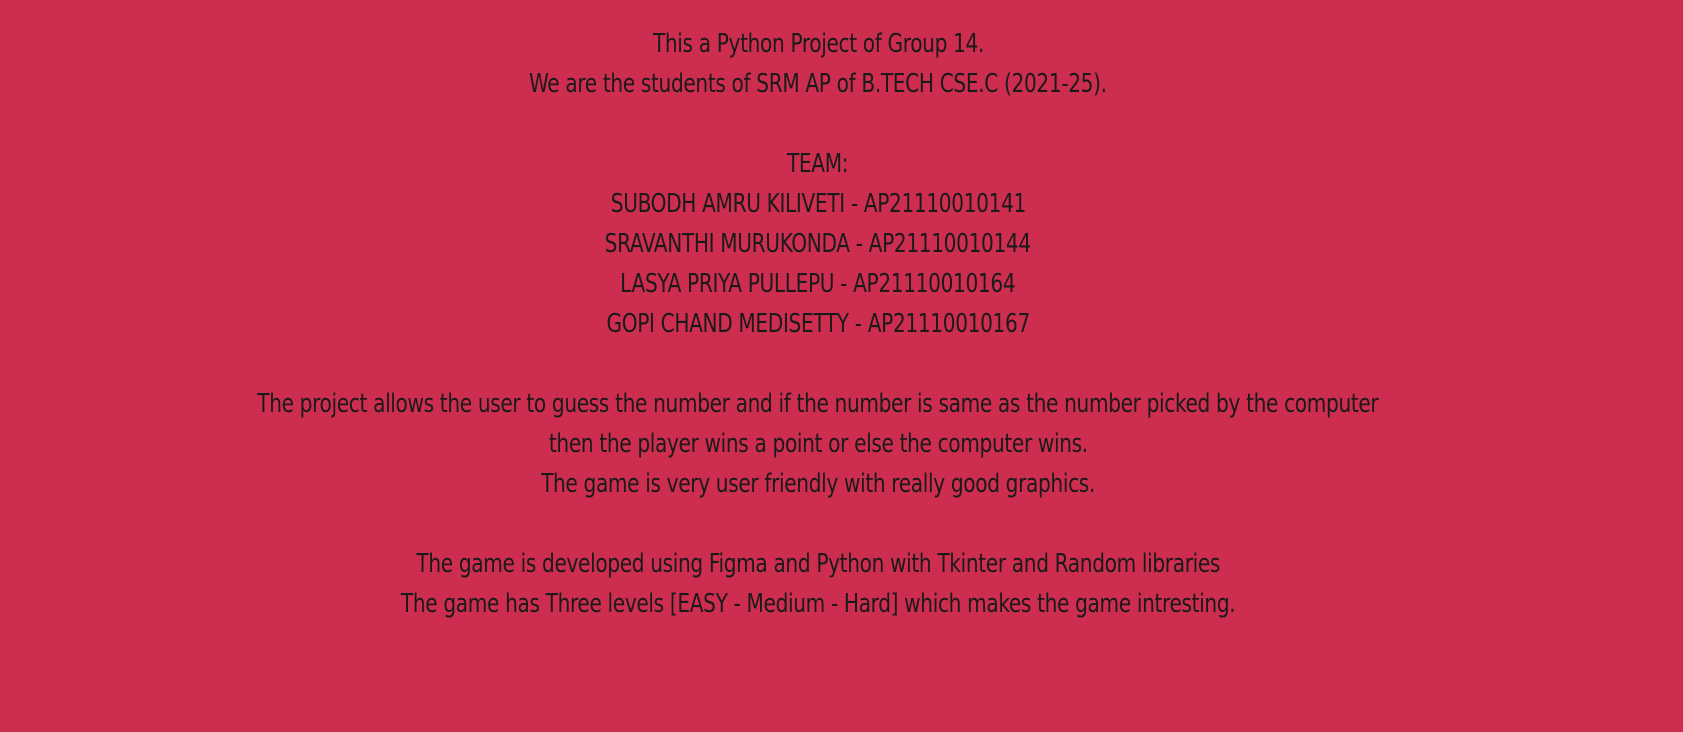  I want to click on team-member-3: LASYA PRIYA PULLEPU - AP21110010164, so click(818, 284).